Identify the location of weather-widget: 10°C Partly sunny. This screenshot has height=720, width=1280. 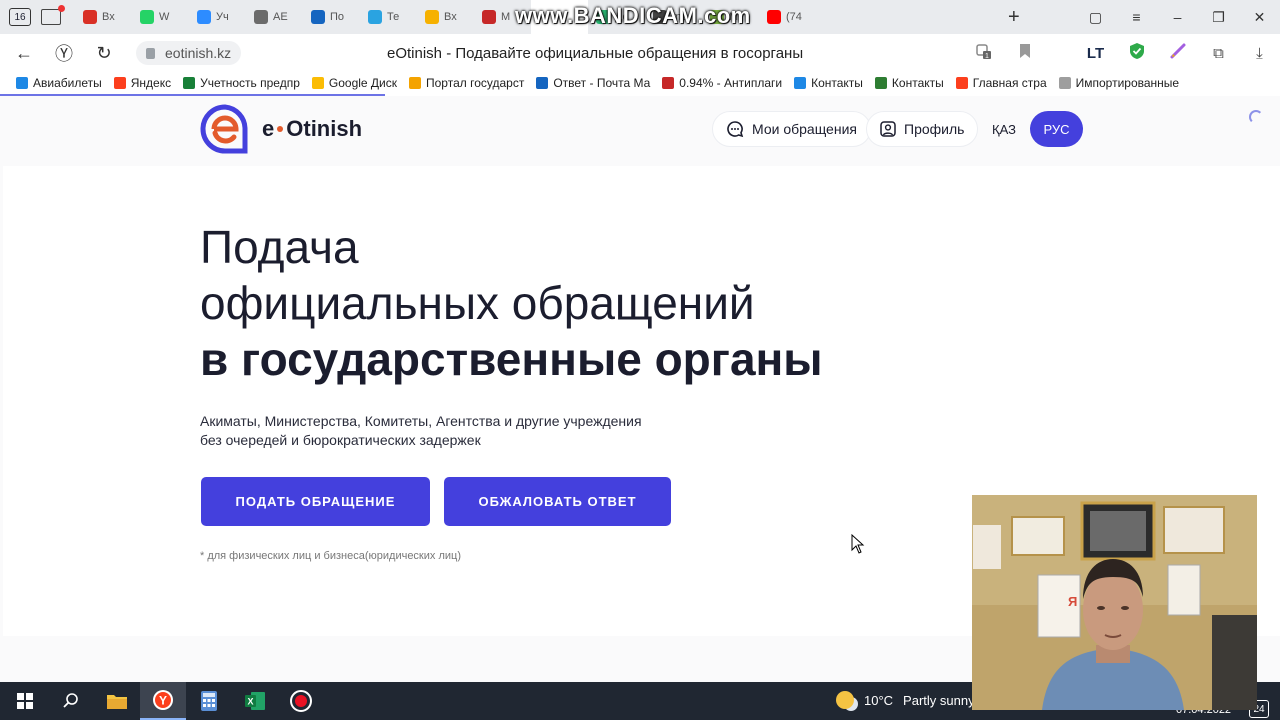
(905, 700).